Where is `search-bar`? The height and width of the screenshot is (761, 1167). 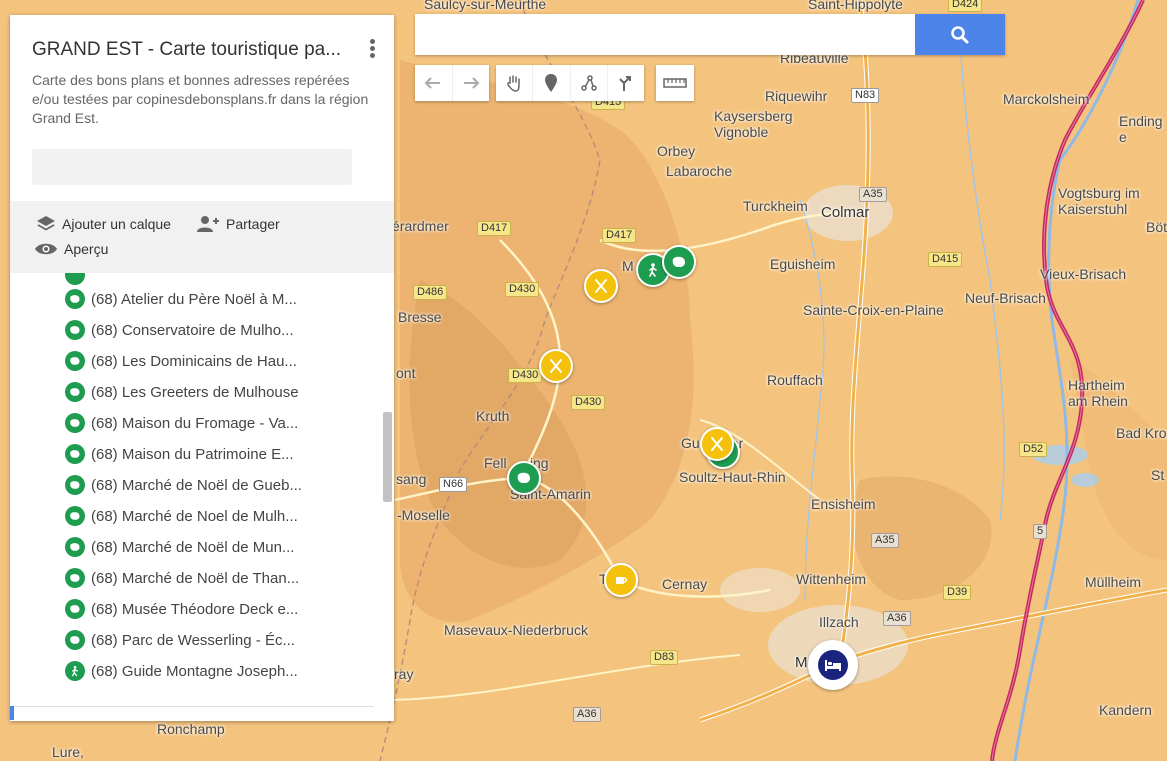 search-bar is located at coordinates (710, 35).